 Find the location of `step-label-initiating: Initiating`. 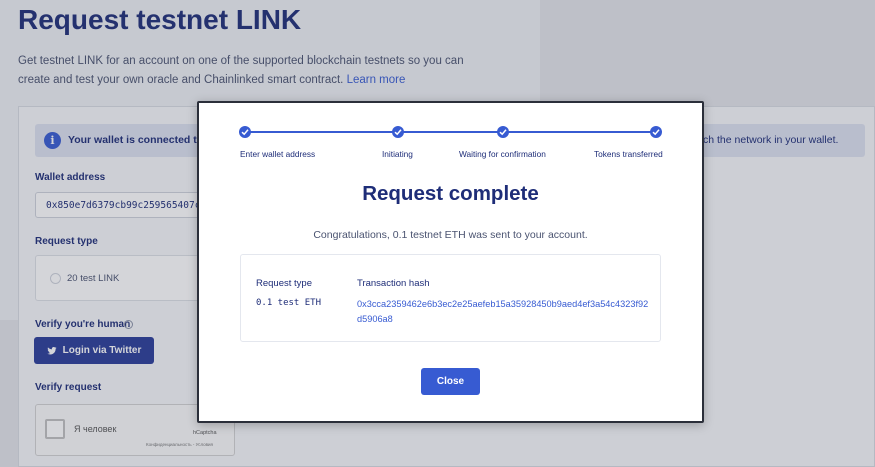

step-label-initiating: Initiating is located at coordinates (397, 154).